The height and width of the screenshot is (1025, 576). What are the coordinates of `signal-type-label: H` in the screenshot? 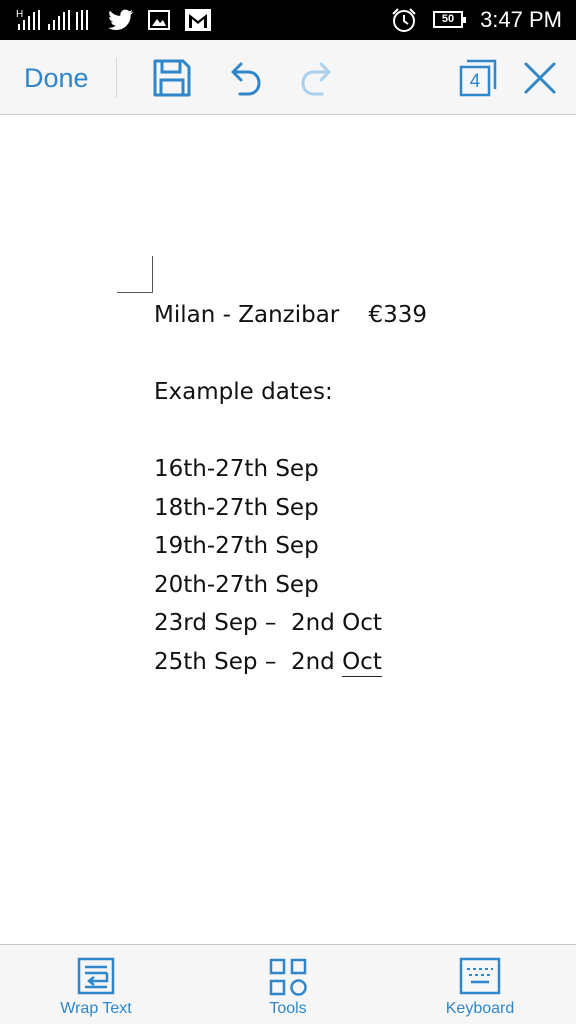 It's located at (19, 14).